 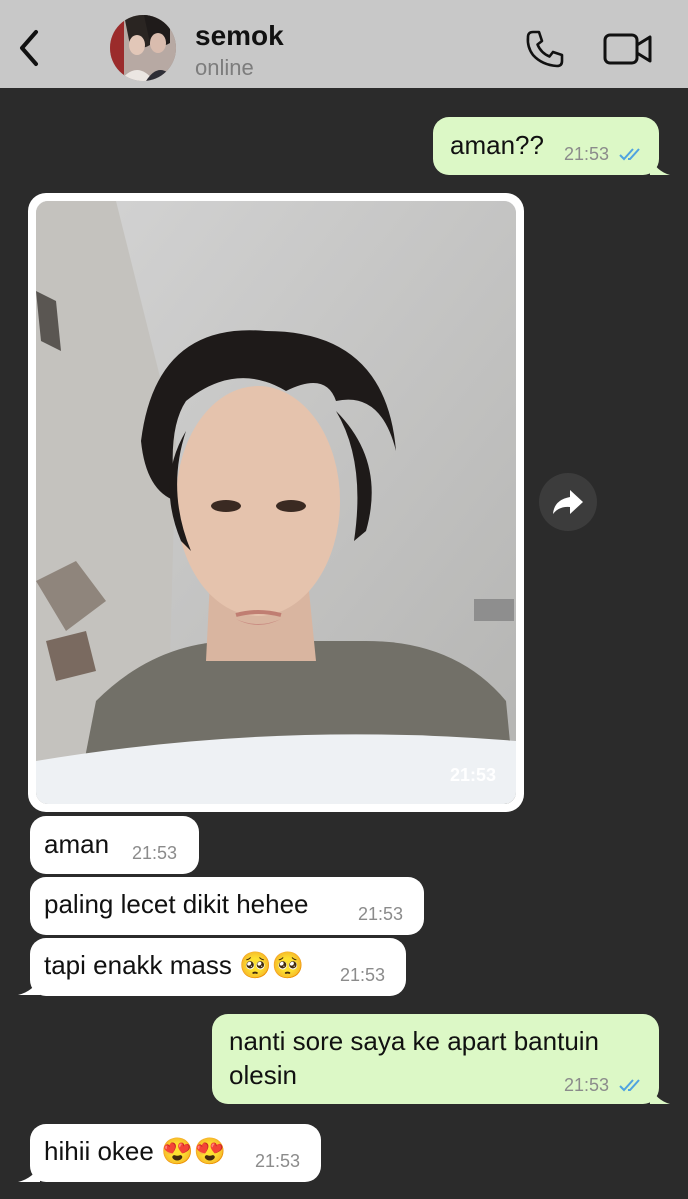 What do you see at coordinates (414, 1041) in the screenshot?
I see `message-text-line1: nanti sore saya ke apart bantuin` at bounding box center [414, 1041].